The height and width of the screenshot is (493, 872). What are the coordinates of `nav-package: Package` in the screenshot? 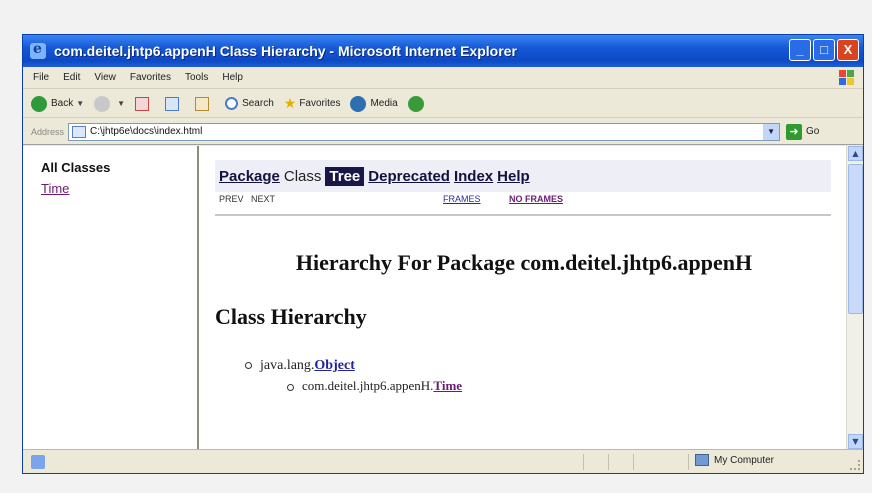 It's located at (249, 176).